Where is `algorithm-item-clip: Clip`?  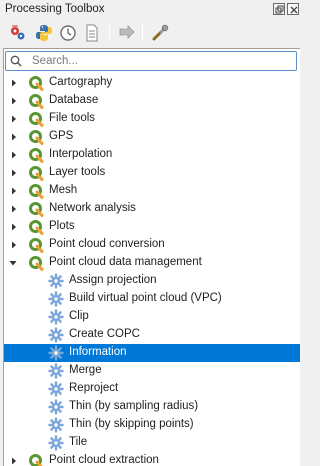
algorithm-item-clip: Clip is located at coordinates (152, 317).